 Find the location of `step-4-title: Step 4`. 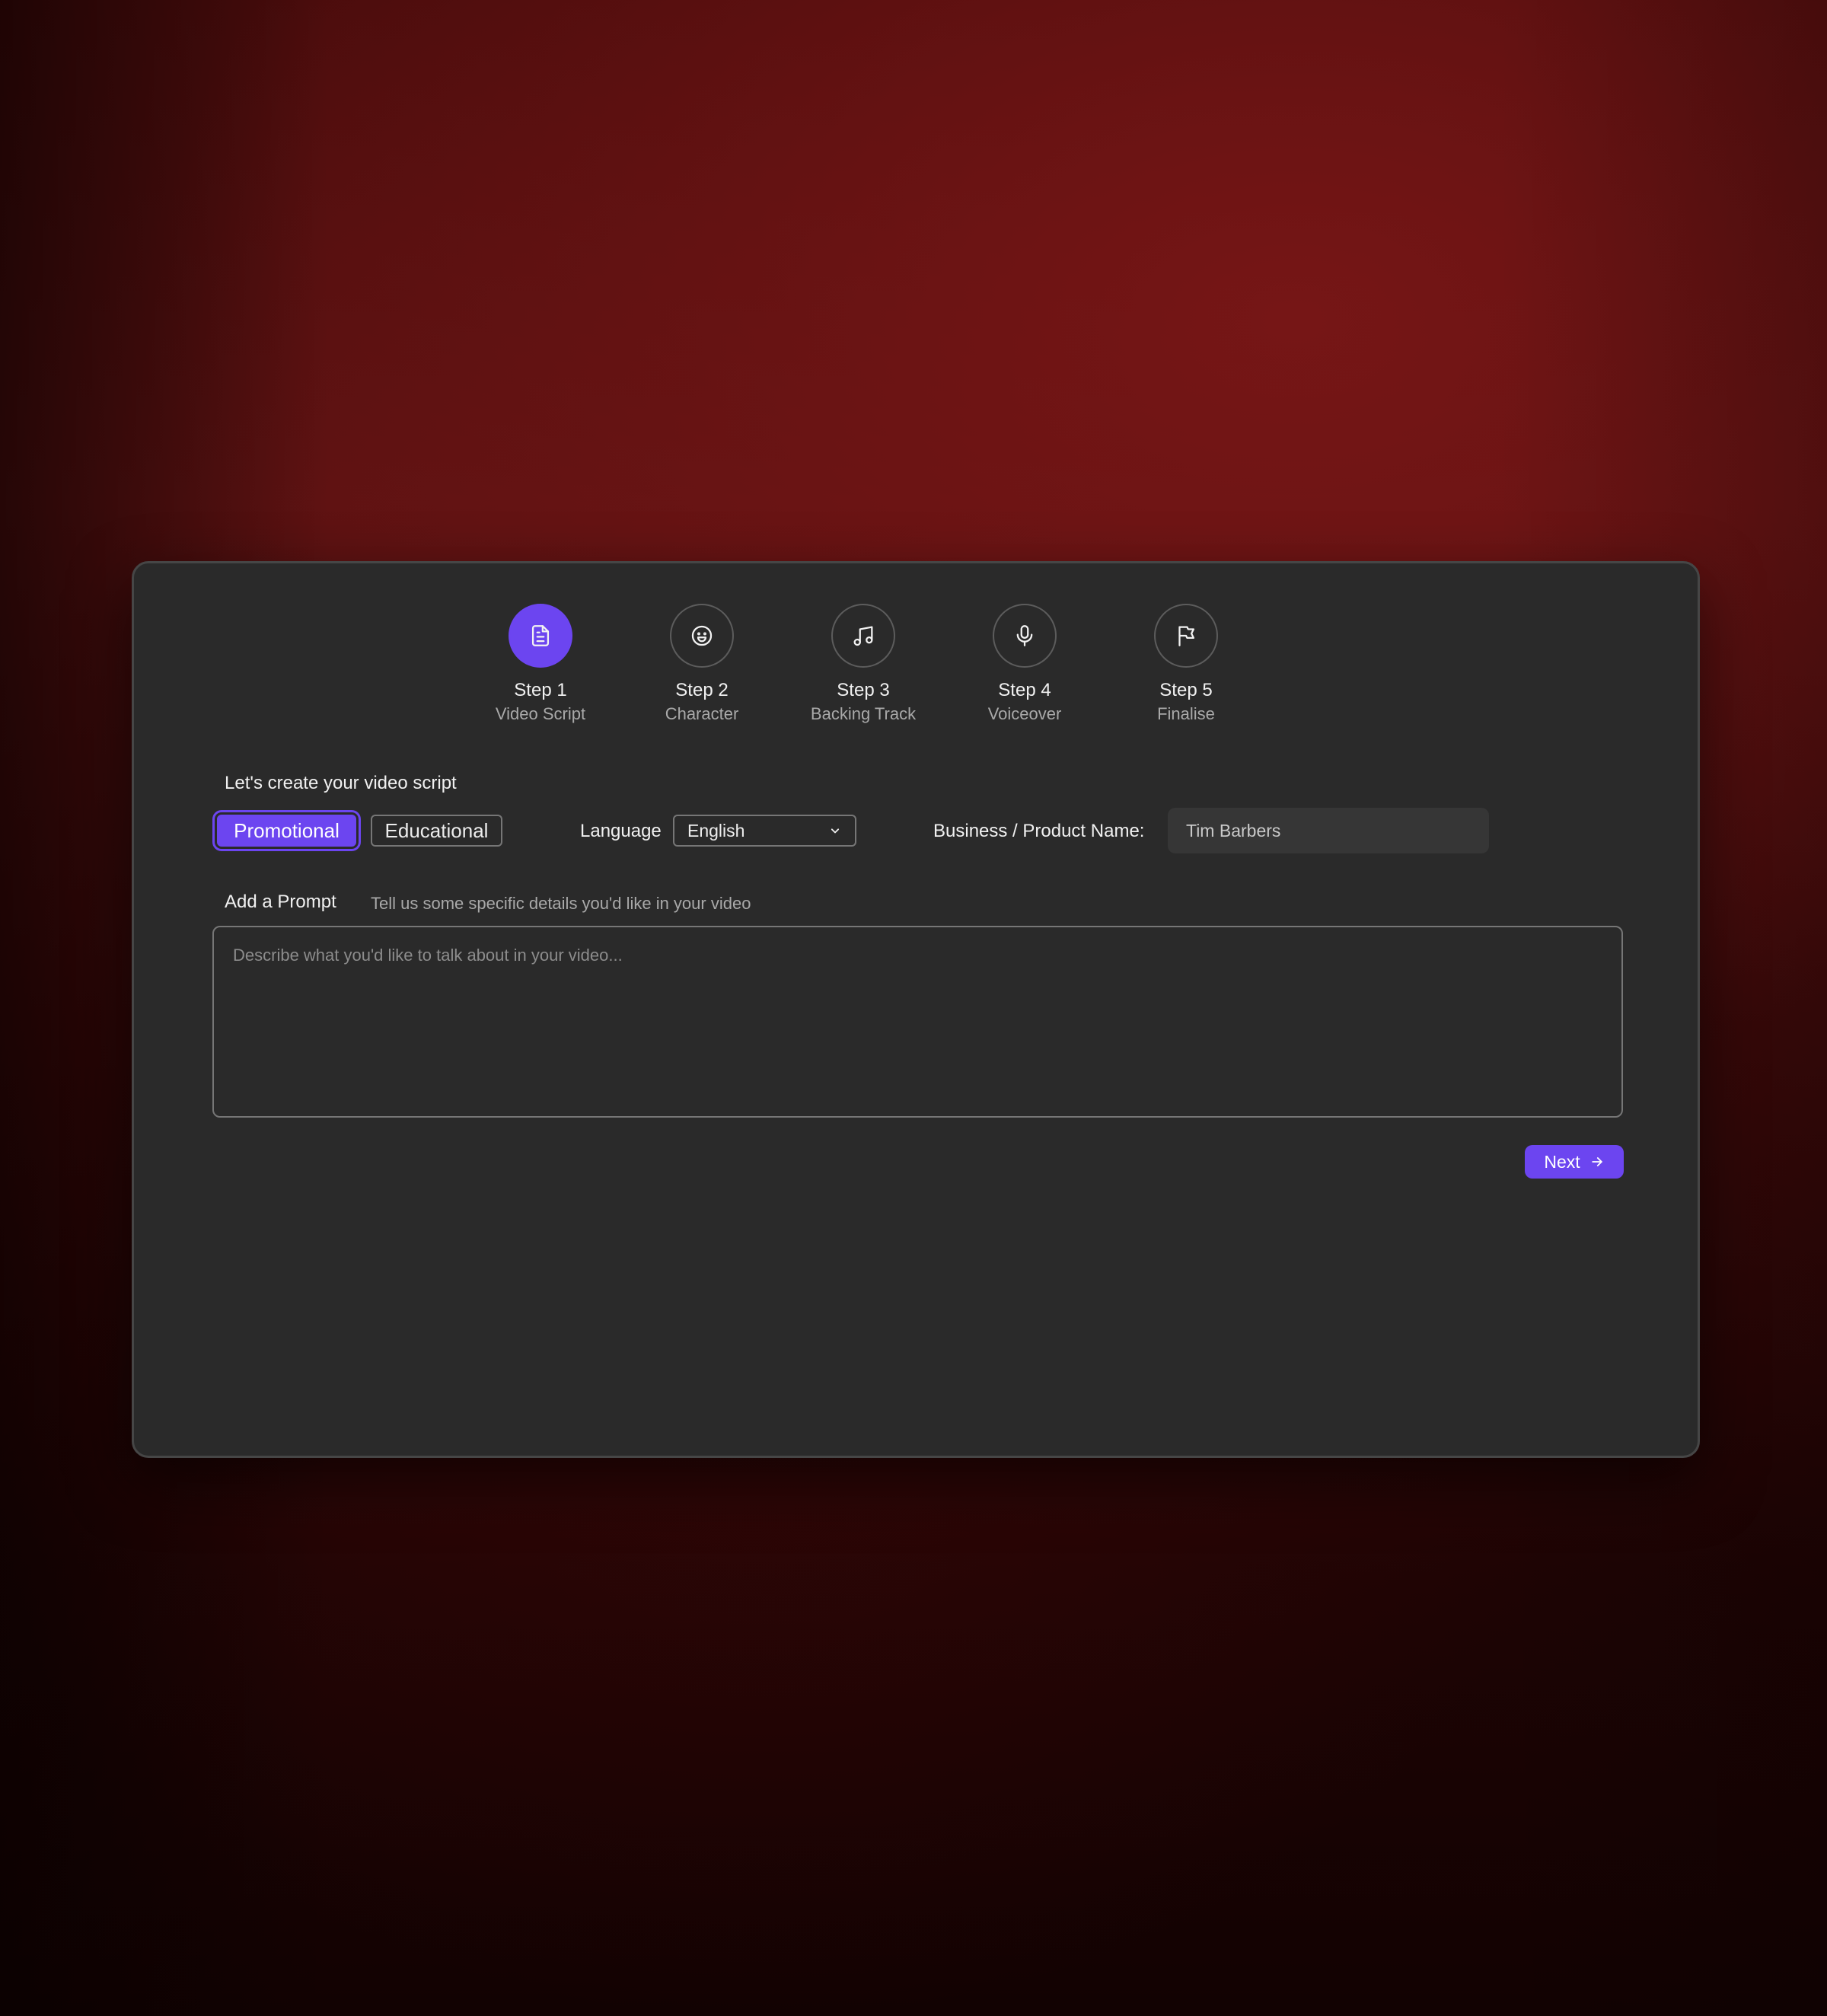

step-4-title: Step 4 is located at coordinates (1024, 690).